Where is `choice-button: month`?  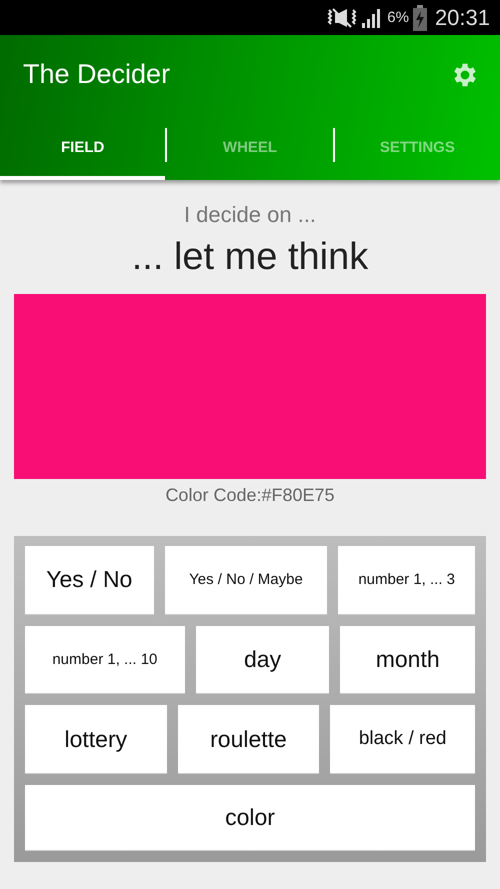
choice-button: month is located at coordinates (407, 660).